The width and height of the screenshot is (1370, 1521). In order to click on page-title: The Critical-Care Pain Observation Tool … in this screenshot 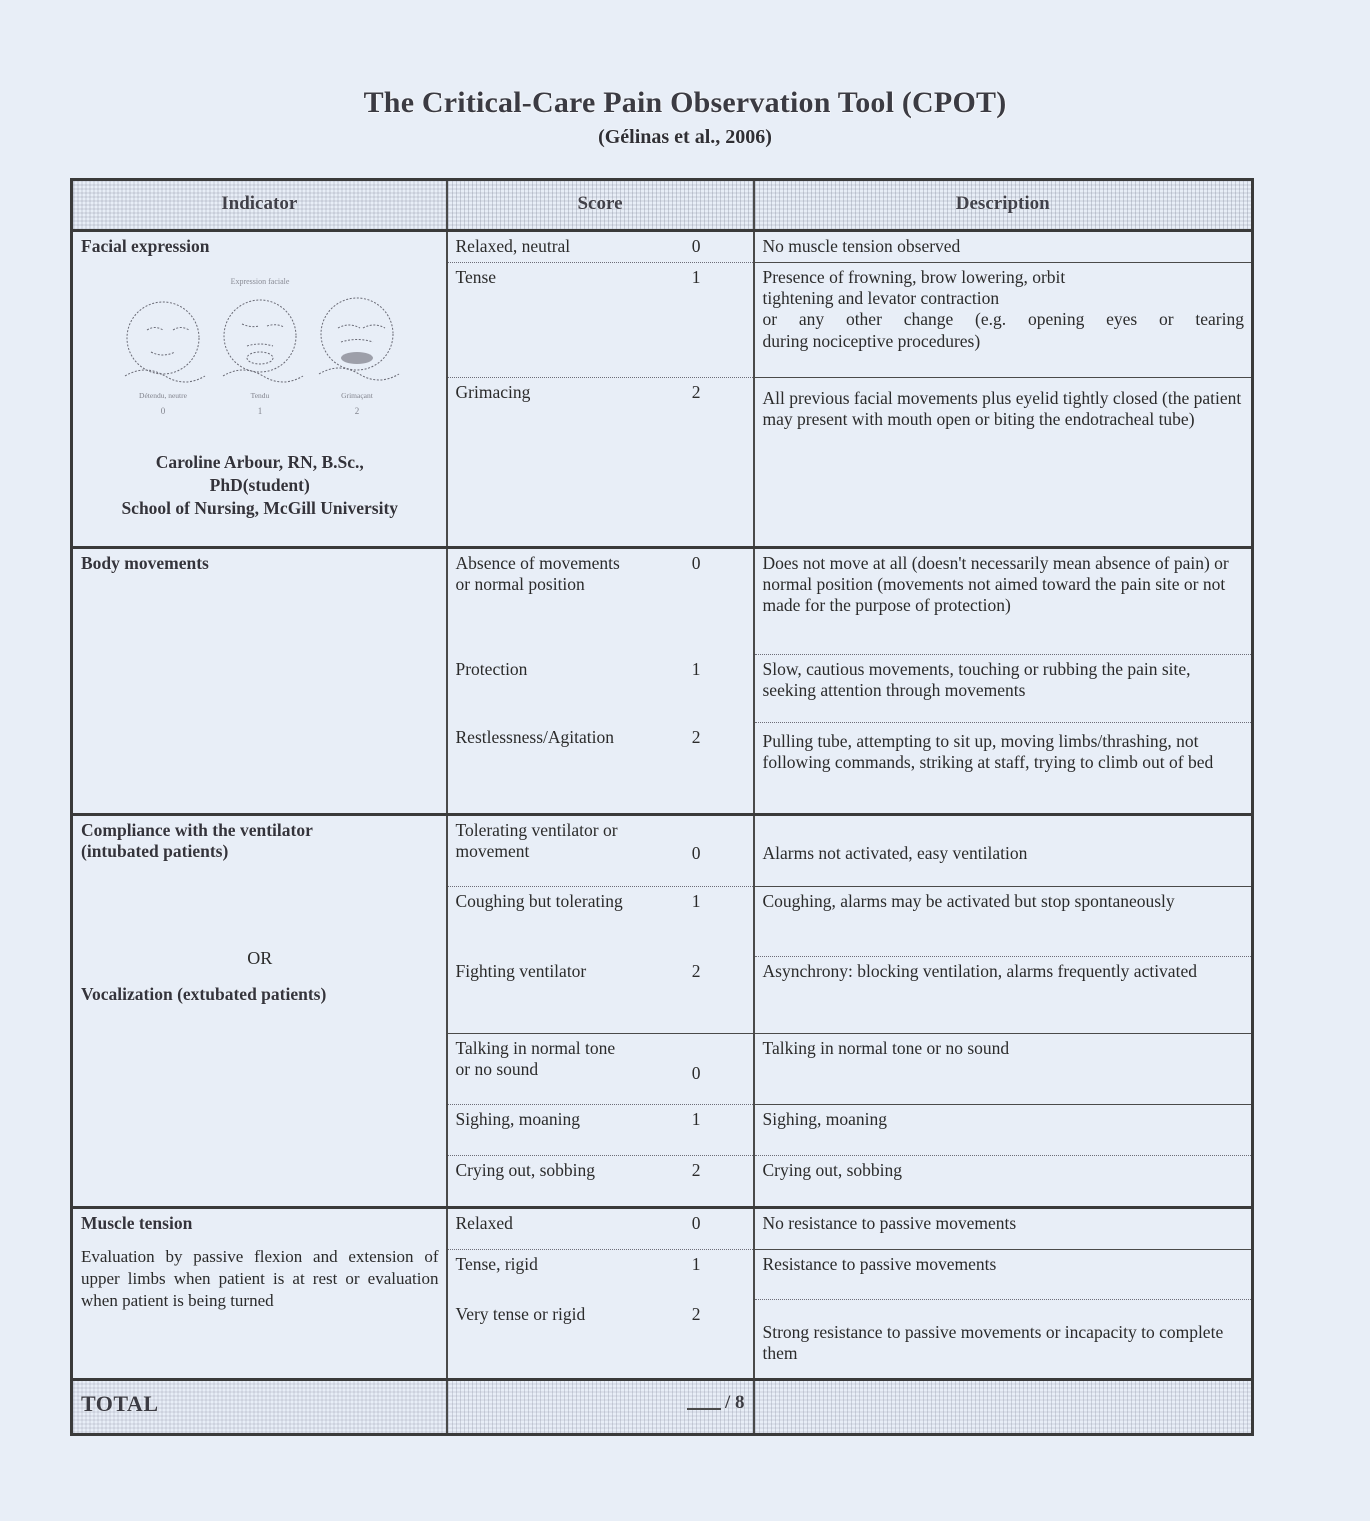, I will do `click(685, 102)`.